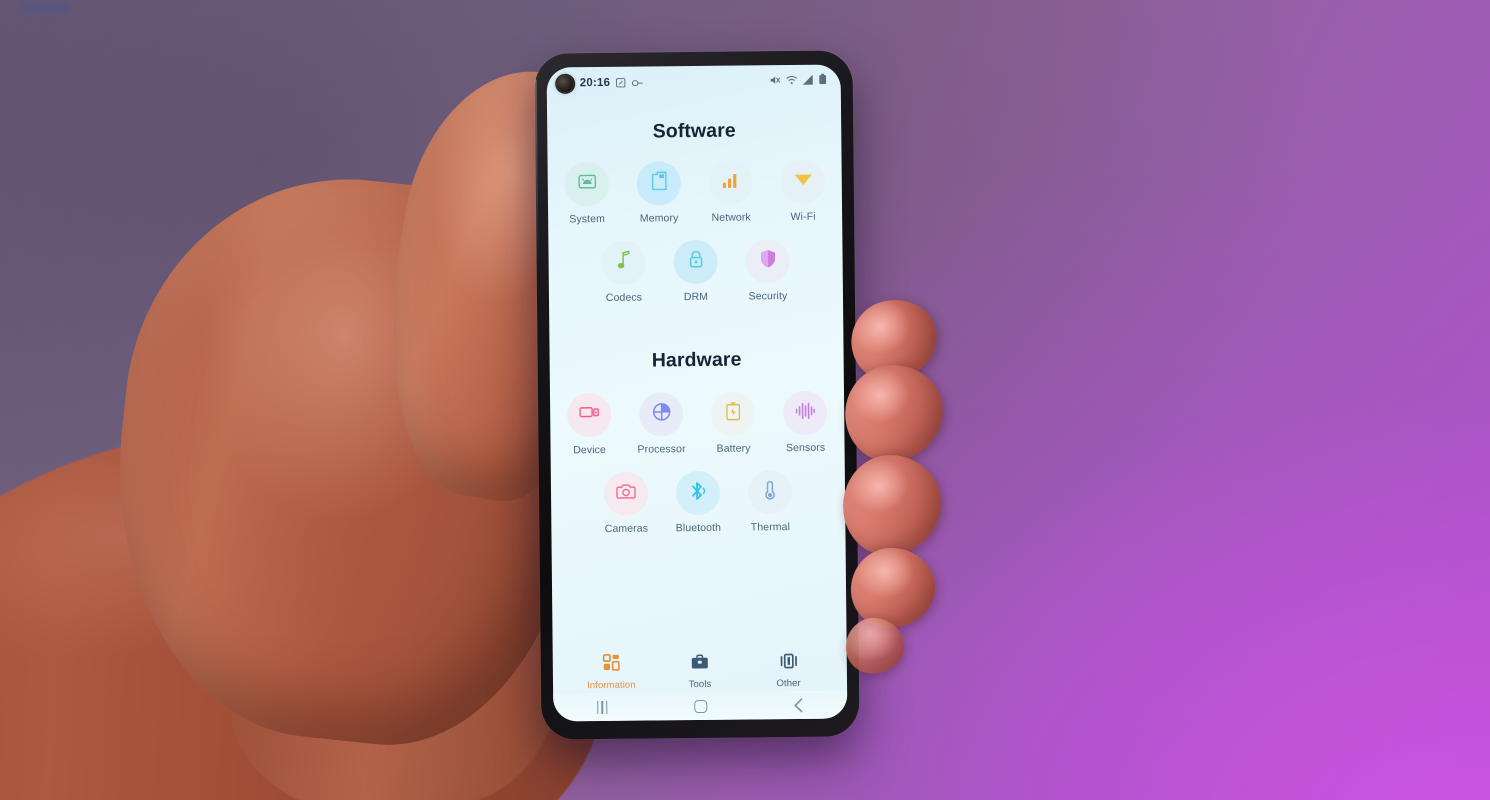  I want to click on hardware-grid-row-2: Cameras Bluetooth Thermal, so click(698, 494).